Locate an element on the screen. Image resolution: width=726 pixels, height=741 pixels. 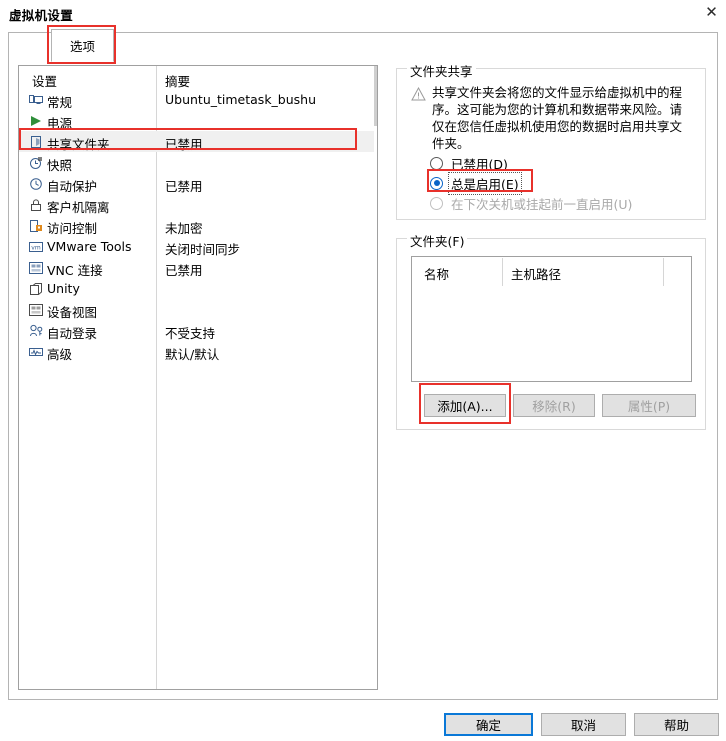
table-header-name: 名称 is located at coordinates (437, 274).